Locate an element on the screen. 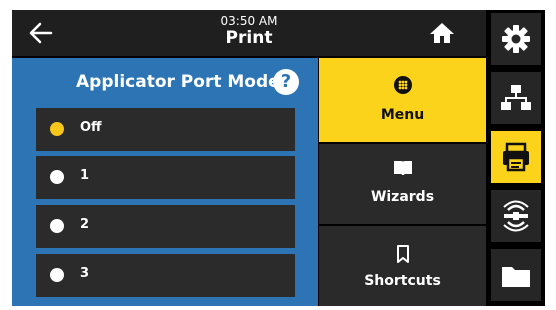 Image resolution: width=556 pixels, height=310 pixels. rfid-icon is located at coordinates (516, 216).